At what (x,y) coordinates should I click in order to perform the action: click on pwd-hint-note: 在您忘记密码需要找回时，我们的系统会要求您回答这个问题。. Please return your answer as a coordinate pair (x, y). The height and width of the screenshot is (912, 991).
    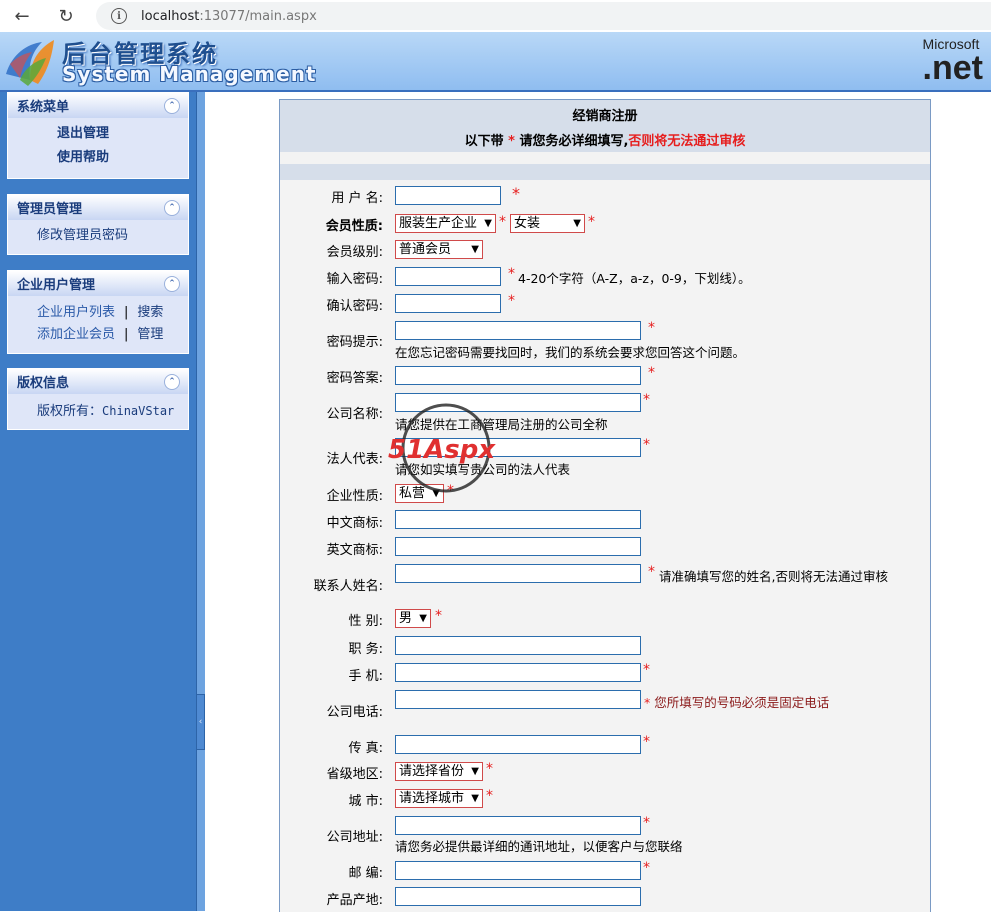
    Looking at the image, I should click on (570, 352).